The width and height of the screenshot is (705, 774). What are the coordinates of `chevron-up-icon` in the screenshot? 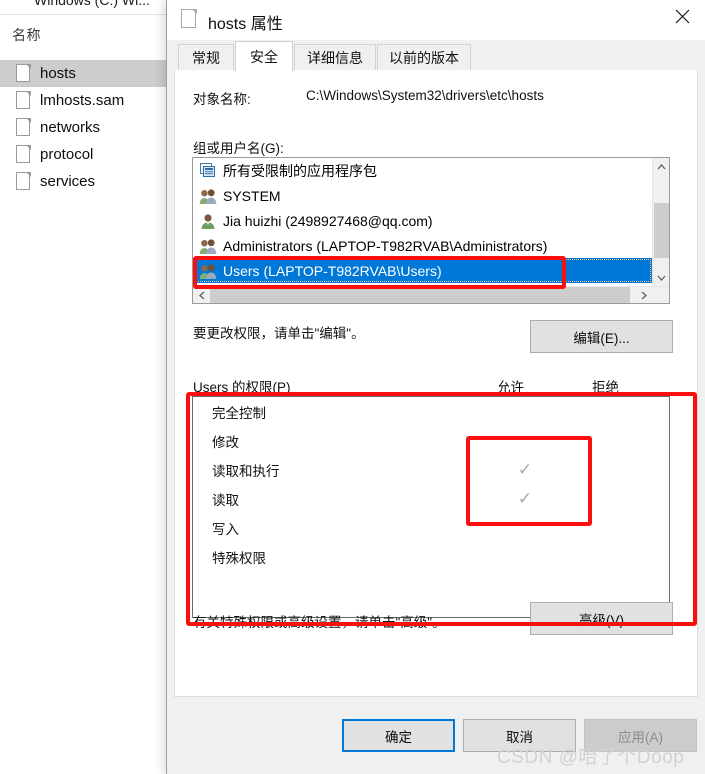 It's located at (661, 166).